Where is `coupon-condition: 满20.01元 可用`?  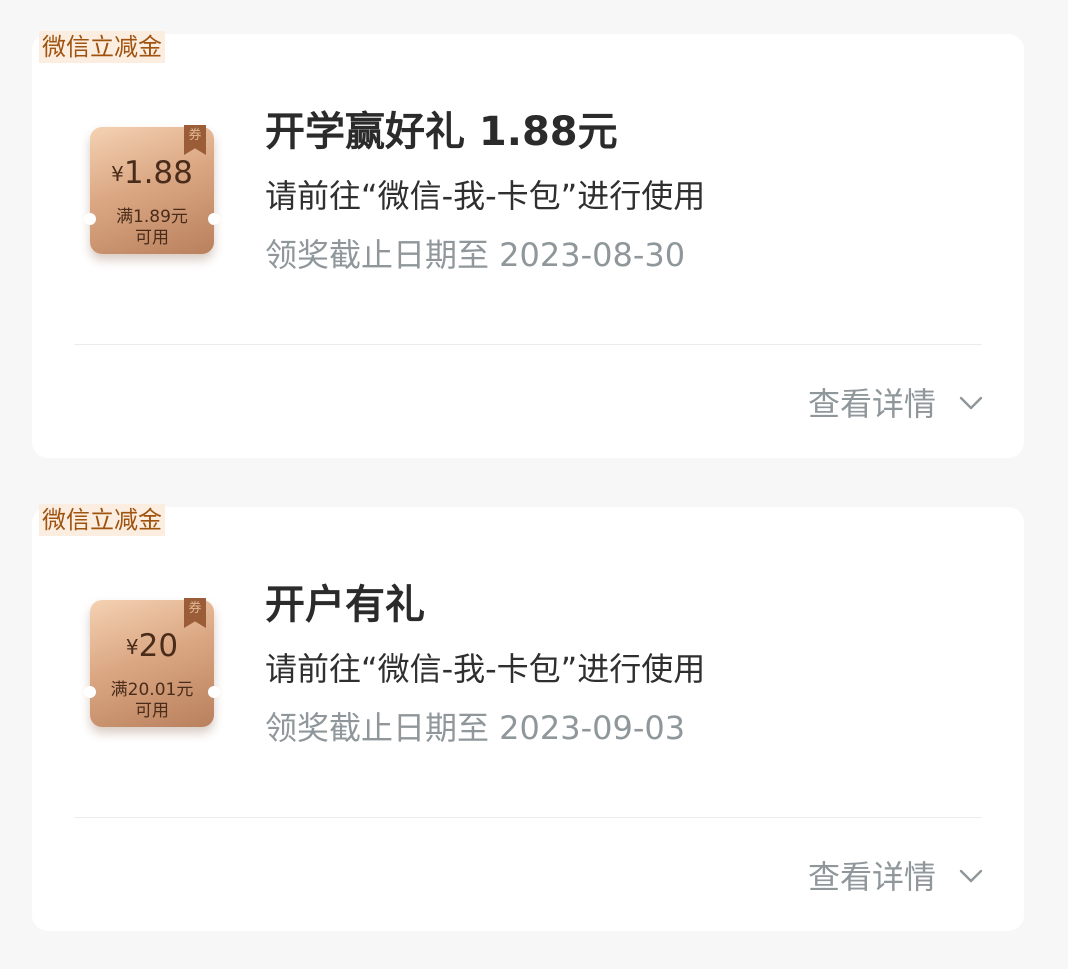 coupon-condition: 满20.01元 可用 is located at coordinates (152, 701).